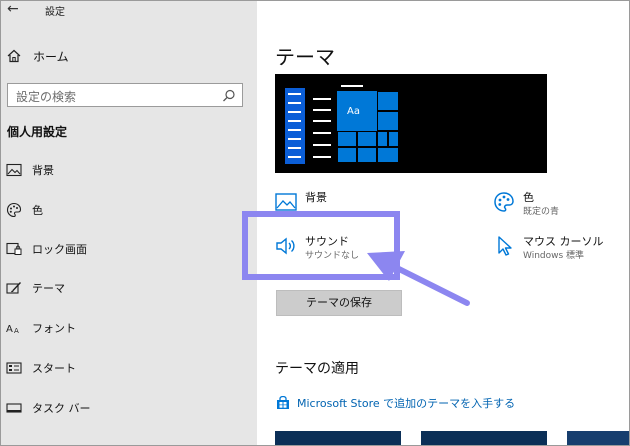  I want to click on microsoft-store-link: Microsoft Store で追加のテーマを入手する, so click(395, 403).